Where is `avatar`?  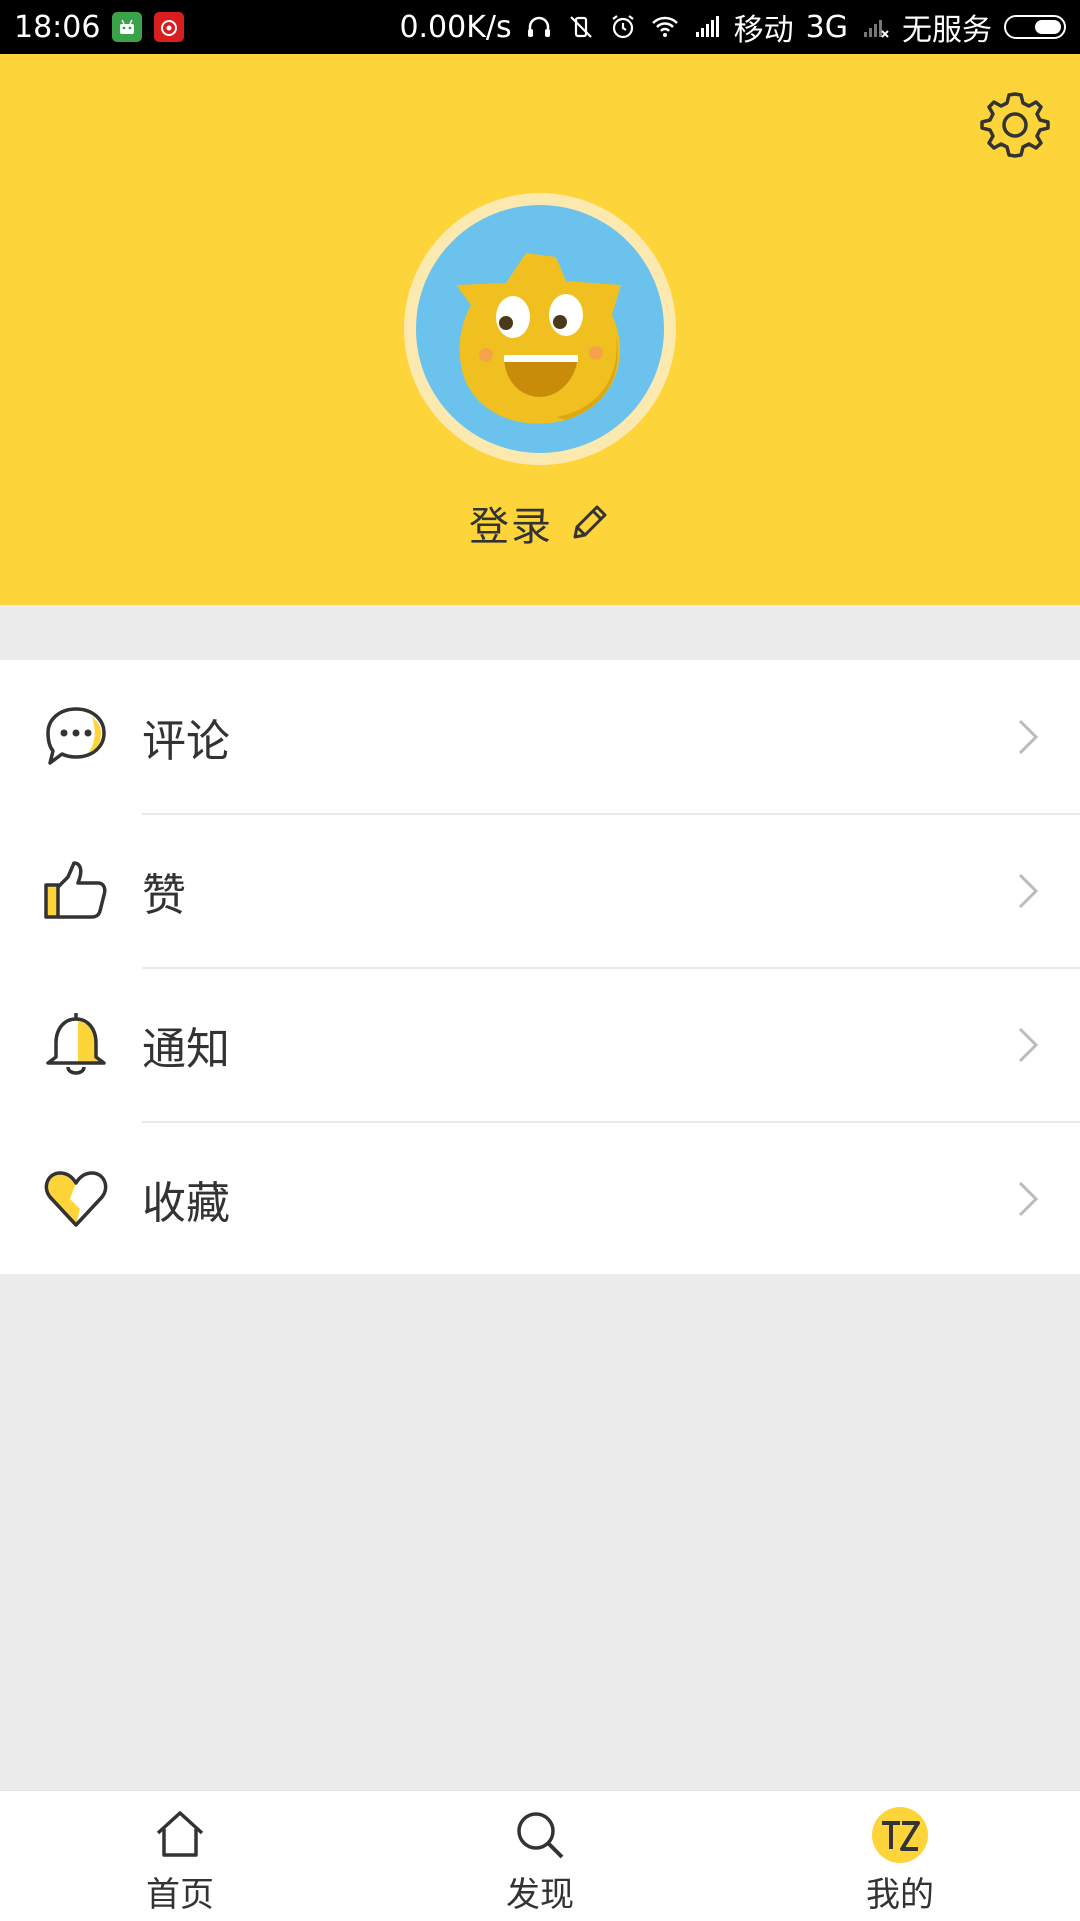
avatar is located at coordinates (540, 329).